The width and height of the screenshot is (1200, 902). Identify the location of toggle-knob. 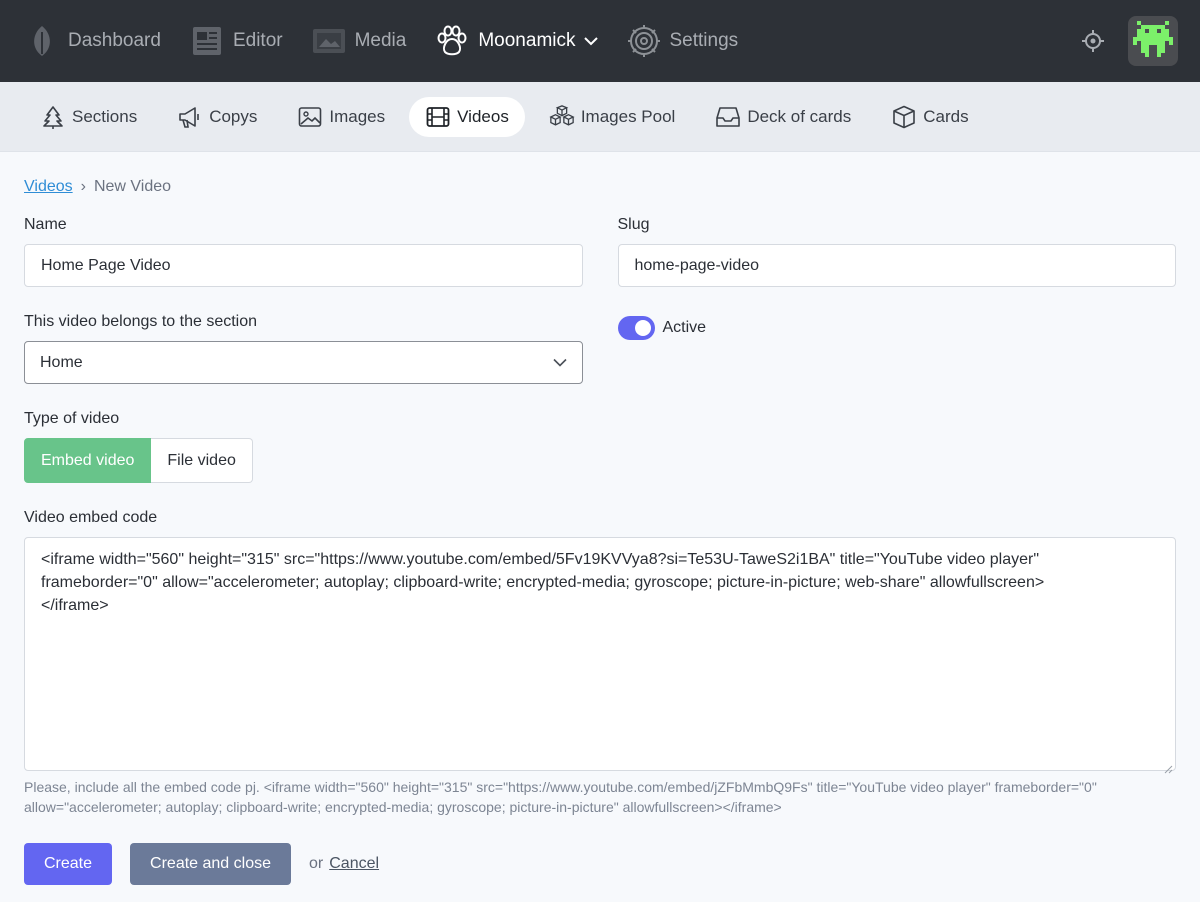
(642, 328).